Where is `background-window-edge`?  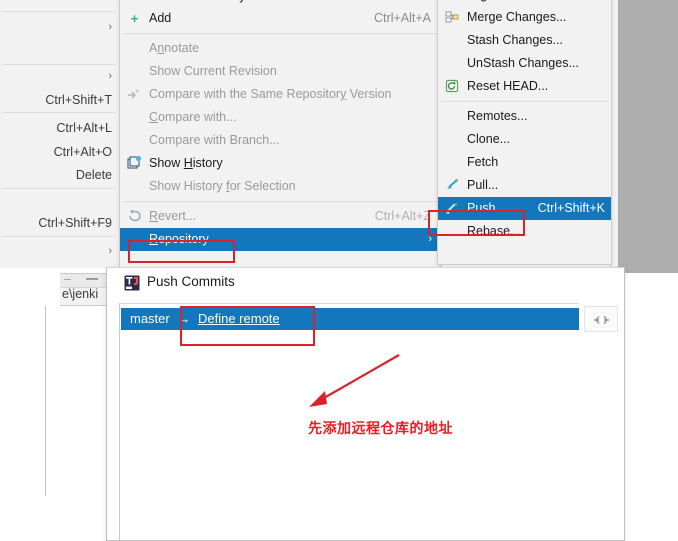
background-window-edge is located at coordinates (45, 401).